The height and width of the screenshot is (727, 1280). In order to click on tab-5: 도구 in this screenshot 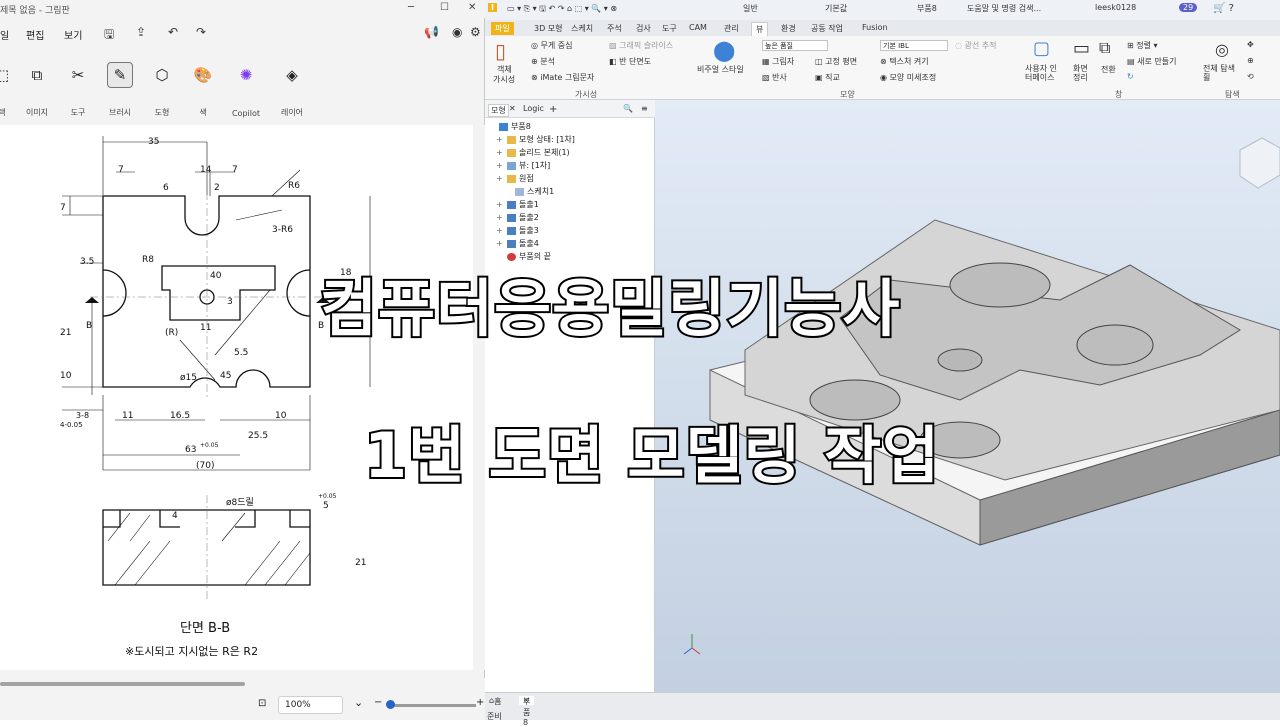, I will do `click(669, 28)`.